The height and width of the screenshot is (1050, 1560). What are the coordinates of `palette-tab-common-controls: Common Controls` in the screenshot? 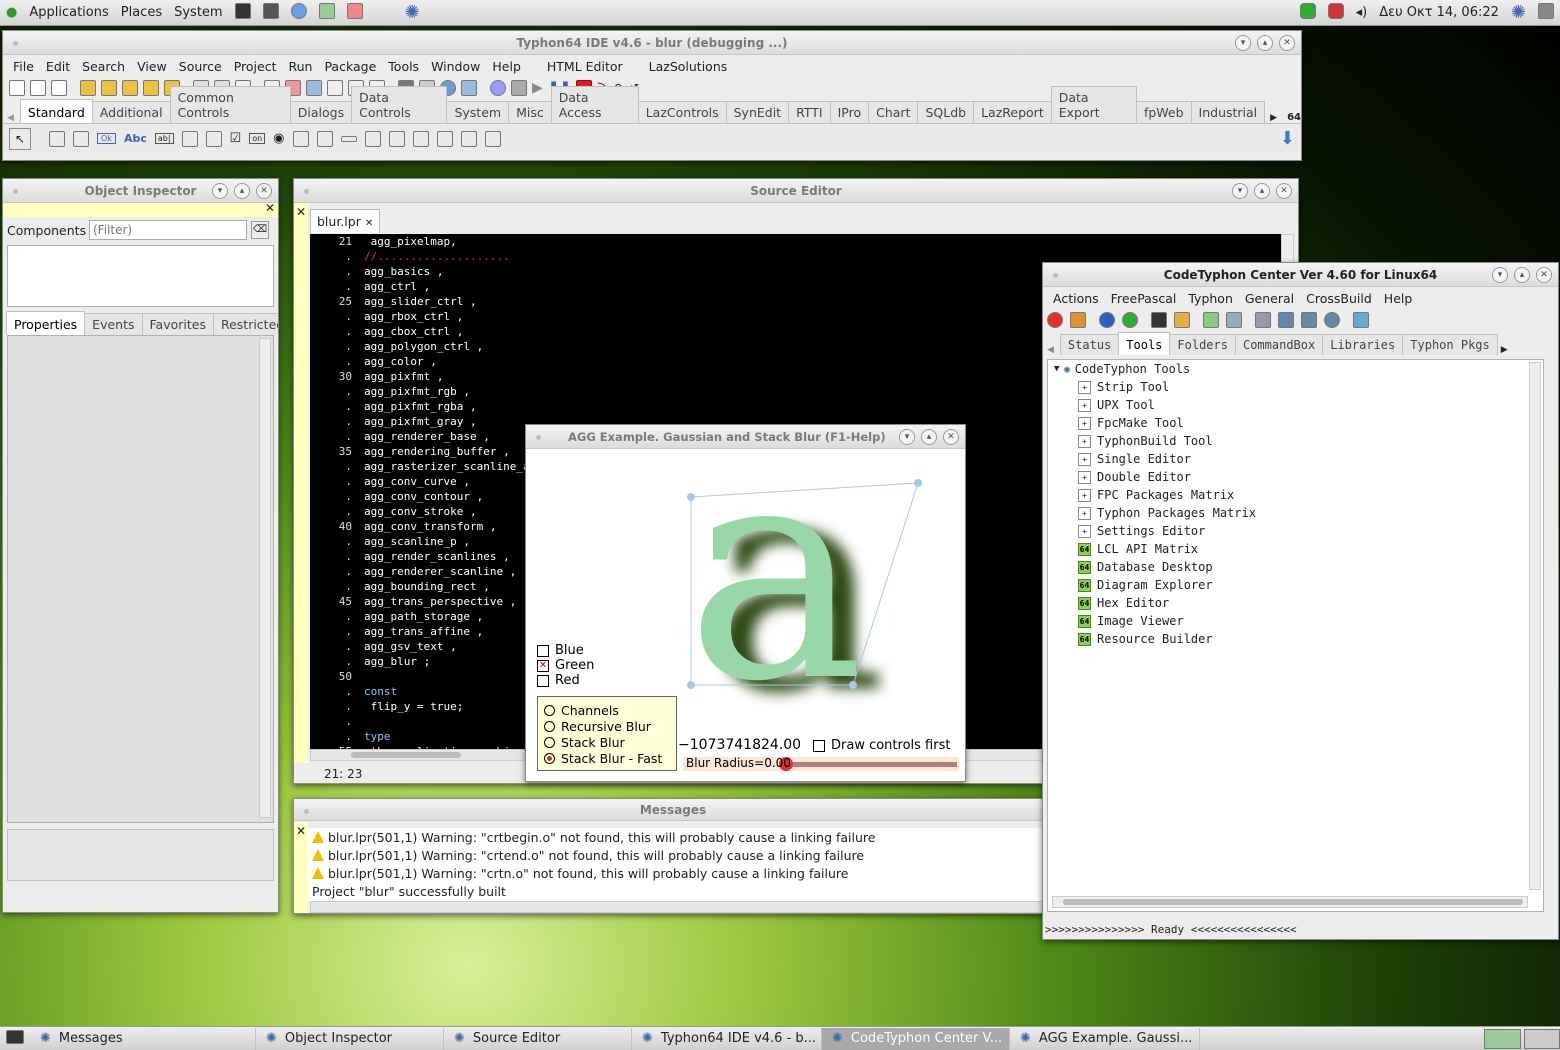 It's located at (230, 104).